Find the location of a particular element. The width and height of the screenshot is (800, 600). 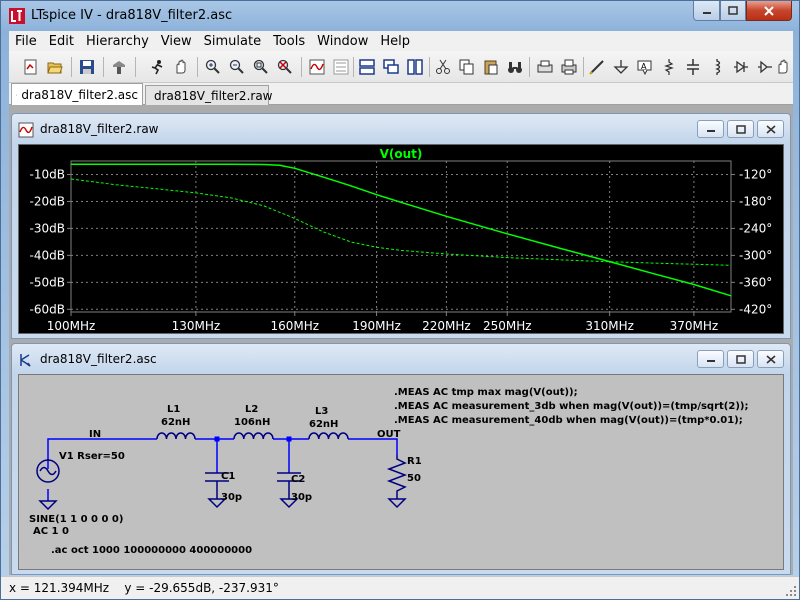

paste-icon is located at coordinates (491, 67).